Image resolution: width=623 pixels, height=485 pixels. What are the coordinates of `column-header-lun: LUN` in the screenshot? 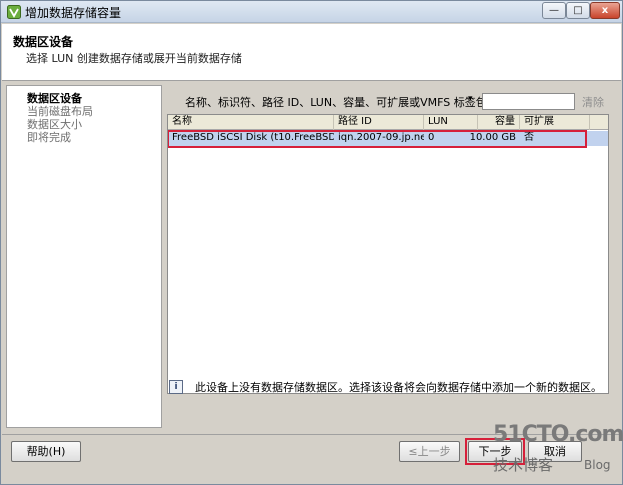 It's located at (451, 122).